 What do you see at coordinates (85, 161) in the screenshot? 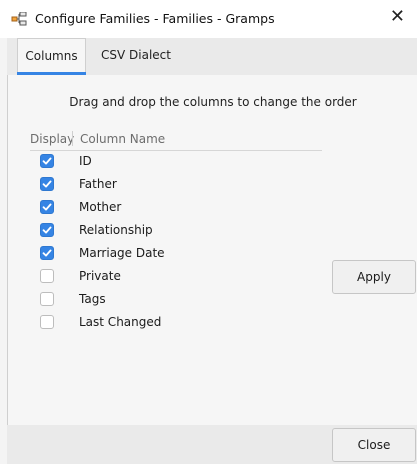
I see `column-name: ID` at bounding box center [85, 161].